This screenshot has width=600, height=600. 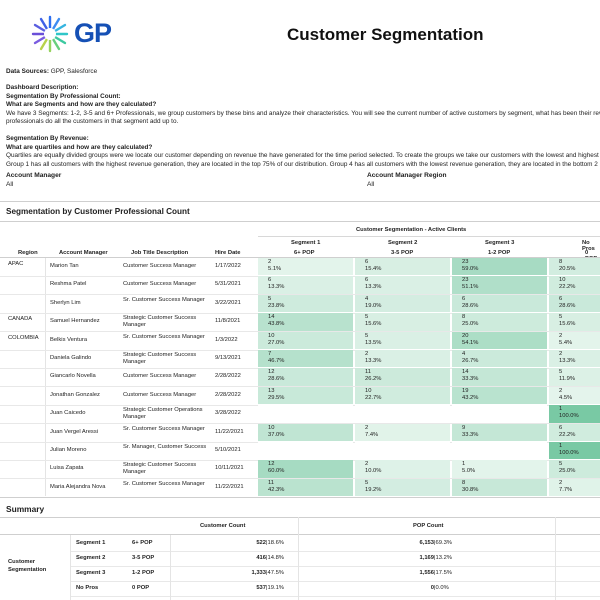 What do you see at coordinates (89, 321) in the screenshot?
I see `account-manager-cell: Samuel Hernandez` at bounding box center [89, 321].